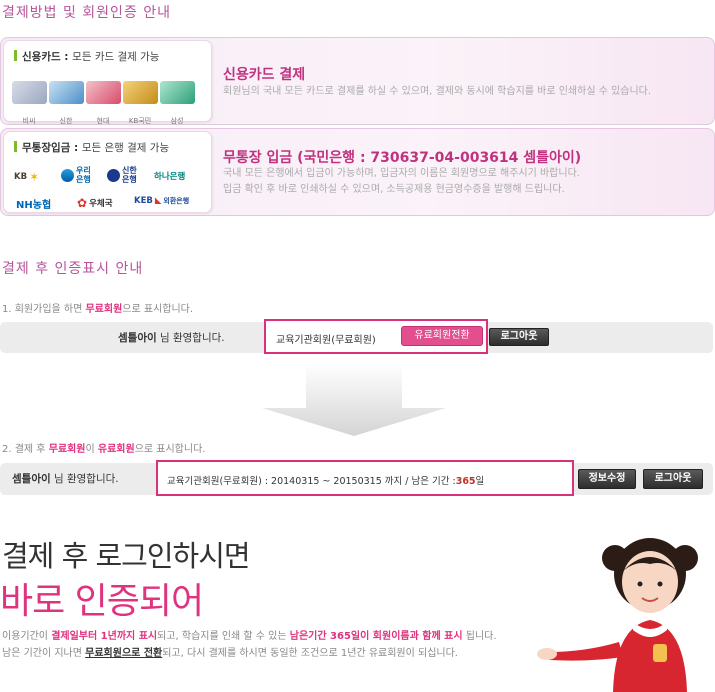 This screenshot has height=692, width=715. Describe the element at coordinates (177, 121) in the screenshot. I see `card-name-samsung: 삼성` at that location.